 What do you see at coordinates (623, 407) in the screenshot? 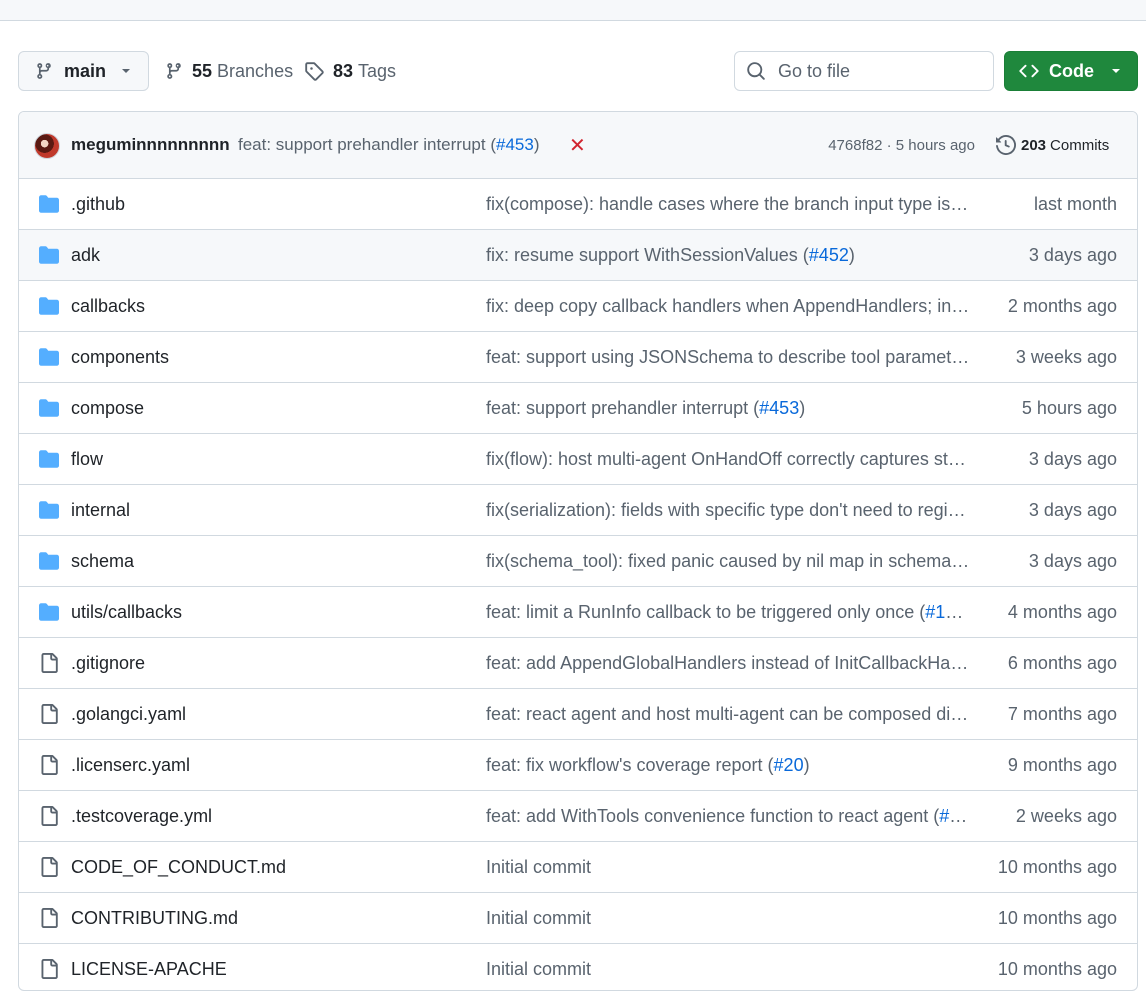
I see `commit-message-text: feat: support prehandler interrupt (` at bounding box center [623, 407].